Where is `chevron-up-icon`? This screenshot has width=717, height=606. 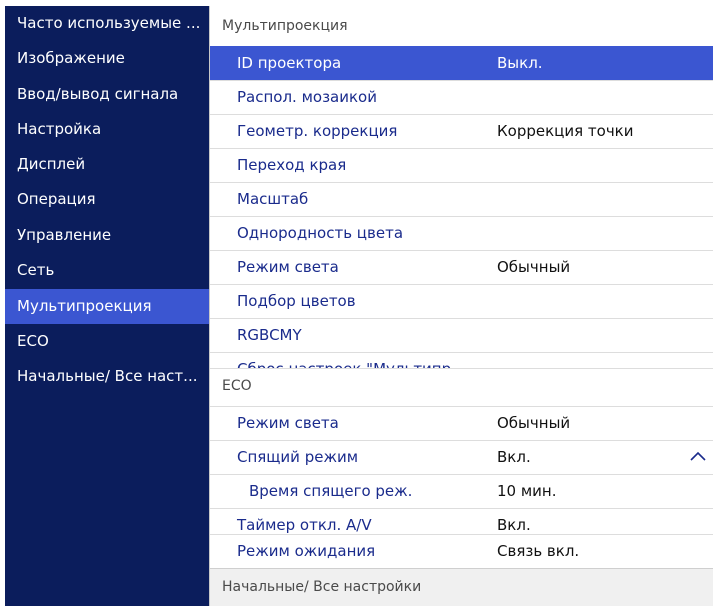 chevron-up-icon is located at coordinates (698, 457).